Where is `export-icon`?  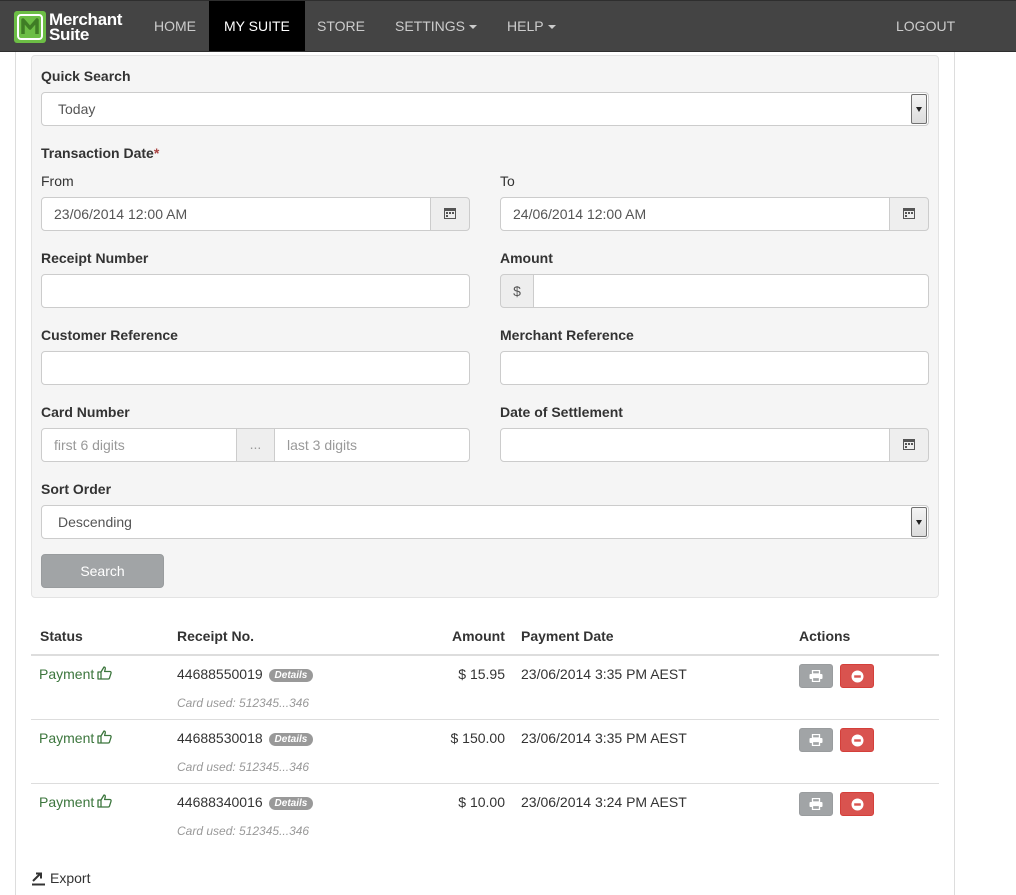
export-icon is located at coordinates (38, 878).